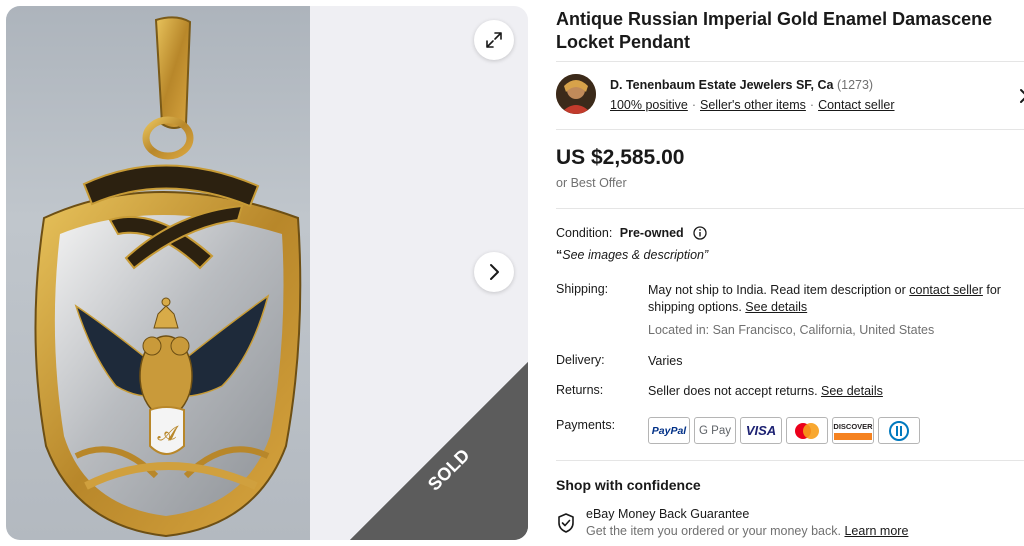 The image size is (1024, 546). I want to click on google-pay-logo: G Pay, so click(715, 430).